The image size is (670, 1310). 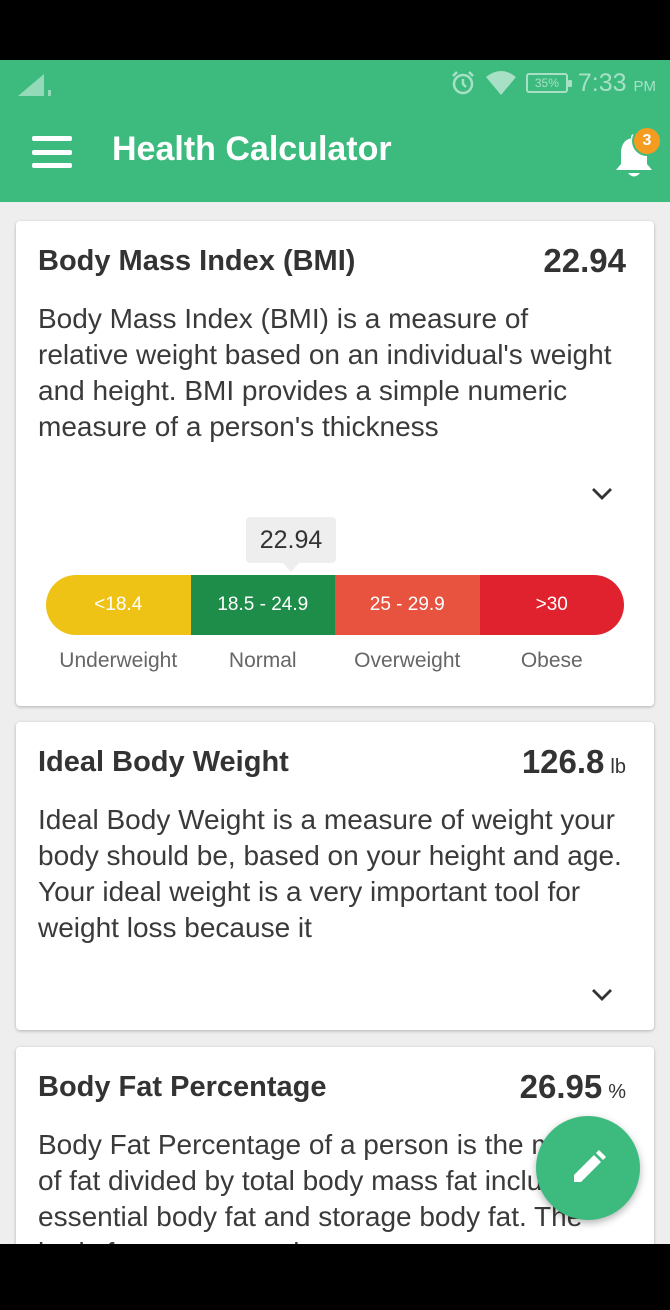 I want to click on notifications-button: 3, so click(x=637, y=154).